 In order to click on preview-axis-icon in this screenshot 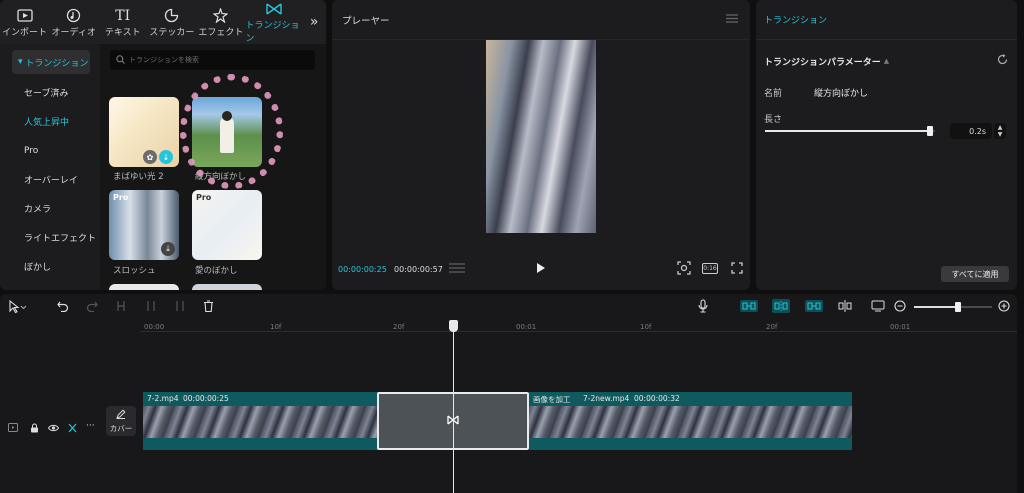, I will do `click(845, 306)`.